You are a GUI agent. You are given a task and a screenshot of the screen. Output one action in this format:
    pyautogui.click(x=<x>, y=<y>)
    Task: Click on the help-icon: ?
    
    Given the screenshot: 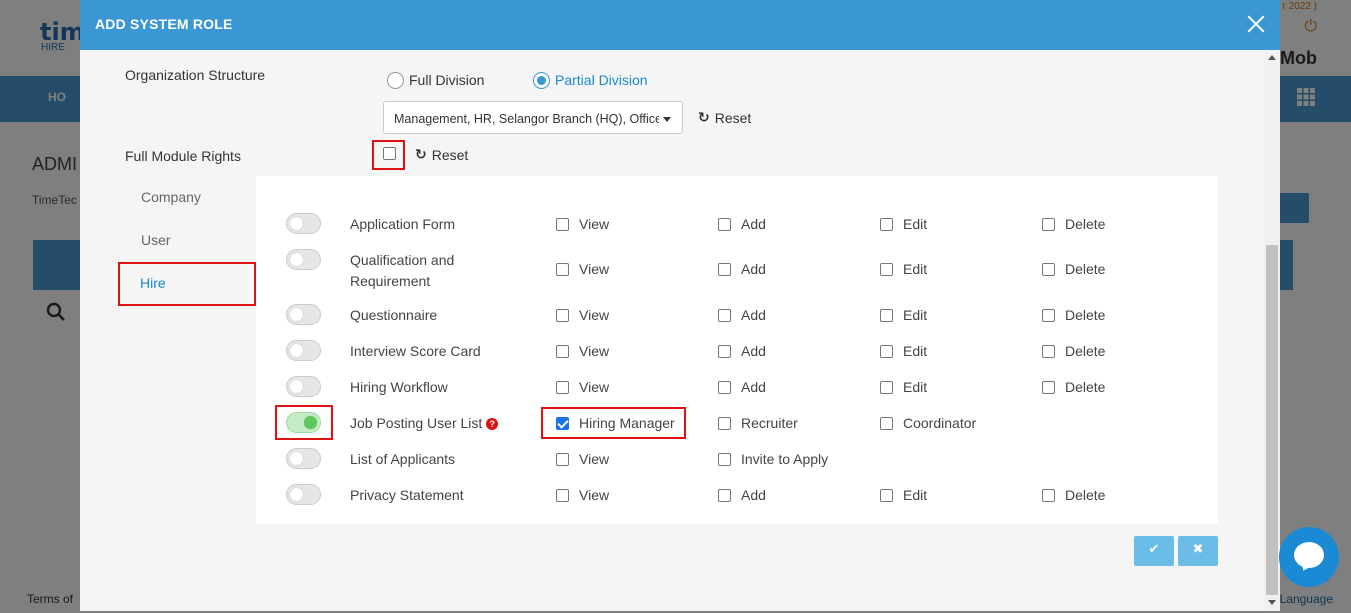 What is the action you would take?
    pyautogui.click(x=492, y=424)
    